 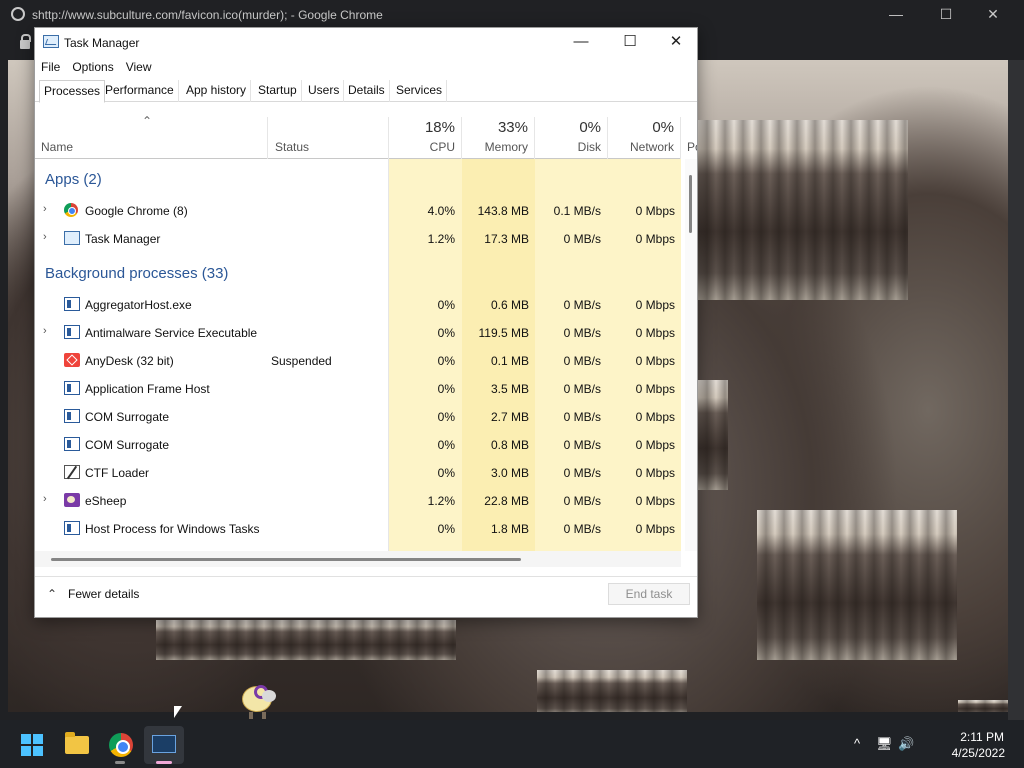 I want to click on task-manager-taskbar-button, so click(x=164, y=745).